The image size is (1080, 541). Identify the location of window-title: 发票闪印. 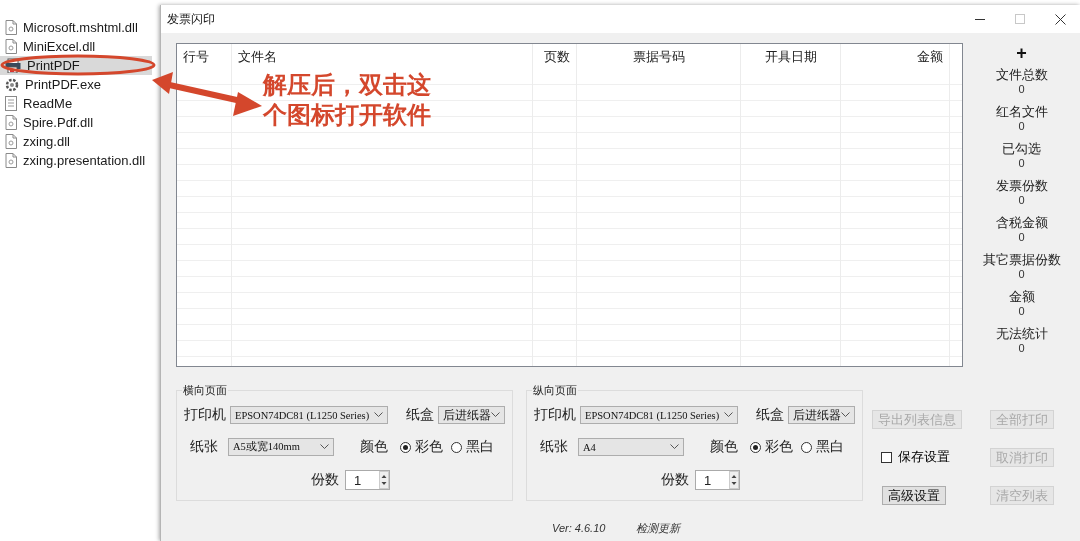
(191, 19).